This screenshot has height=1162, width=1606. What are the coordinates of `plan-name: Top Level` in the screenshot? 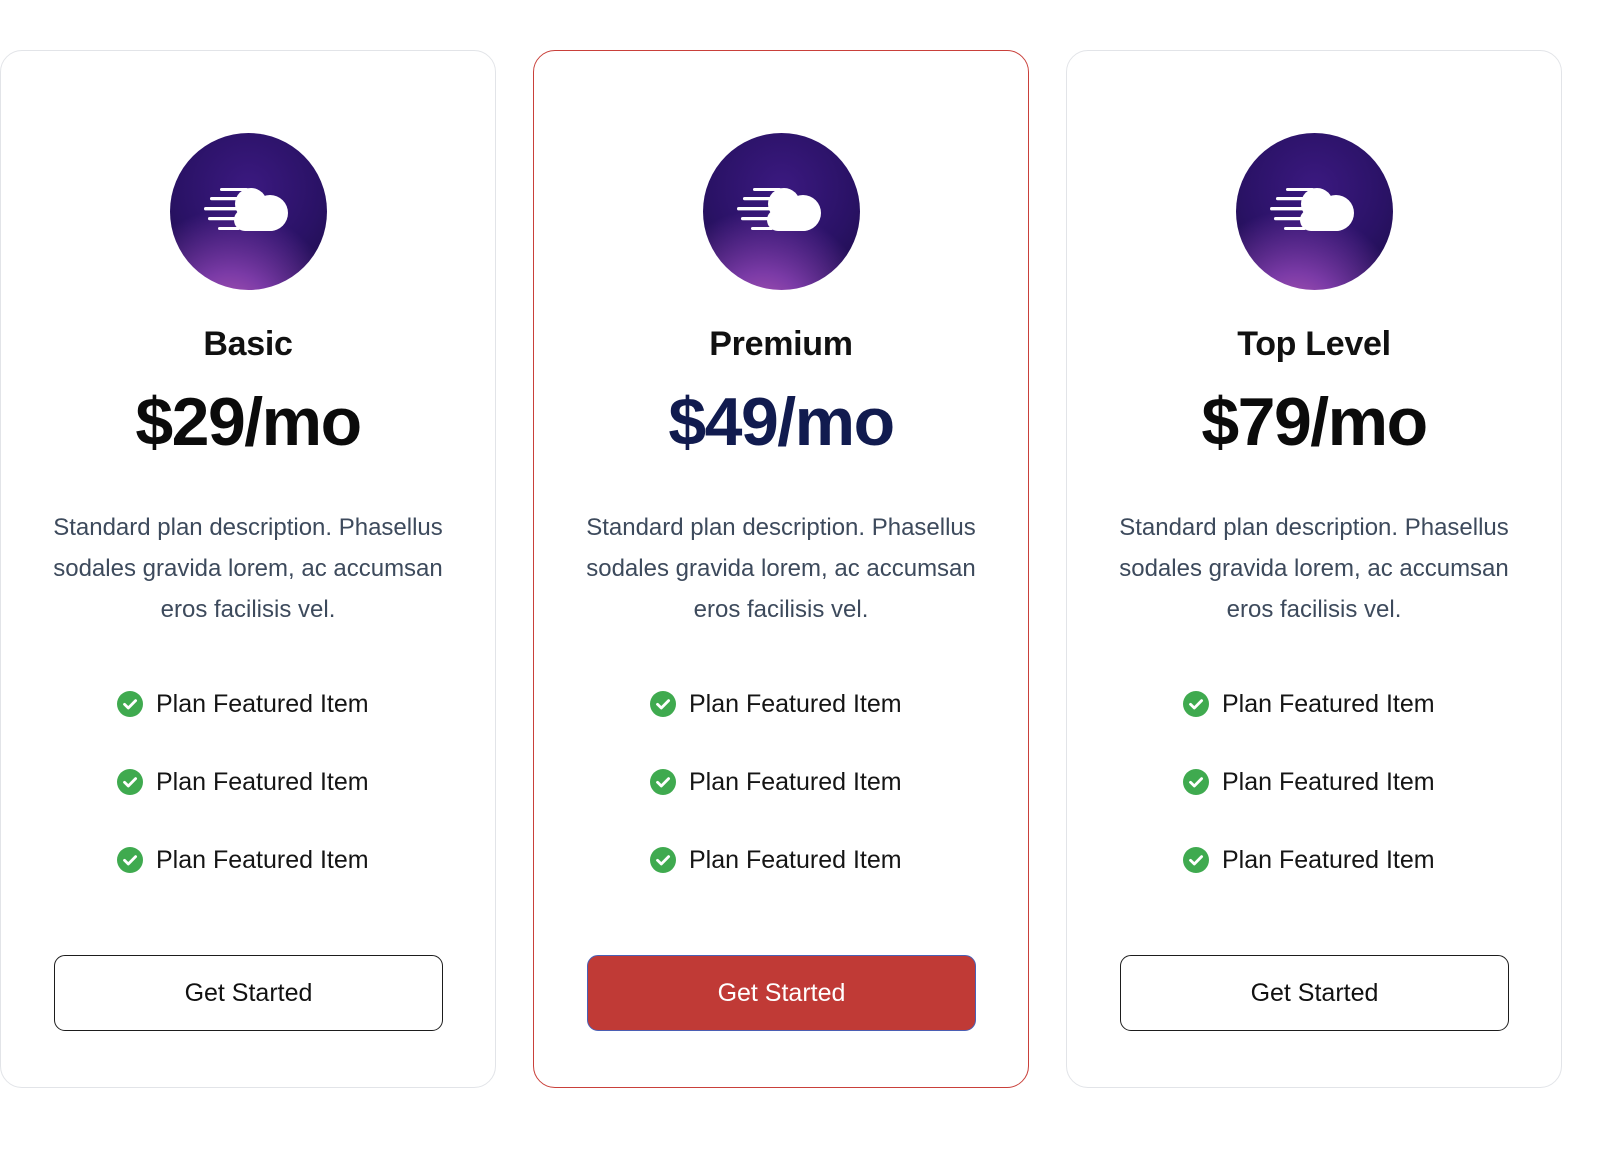 It's located at (1314, 344).